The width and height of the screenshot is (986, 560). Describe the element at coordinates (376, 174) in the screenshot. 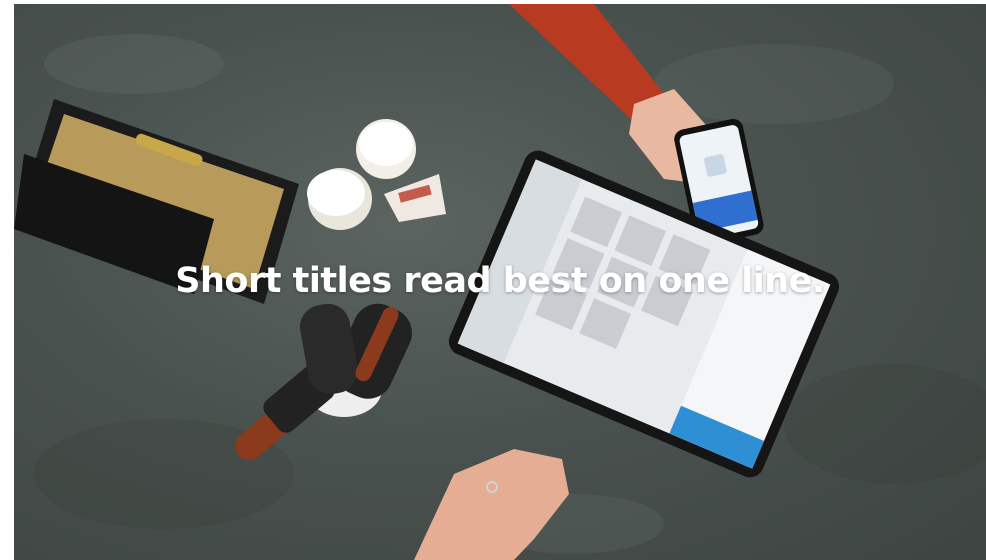

I see `cosmetic-jars` at that location.